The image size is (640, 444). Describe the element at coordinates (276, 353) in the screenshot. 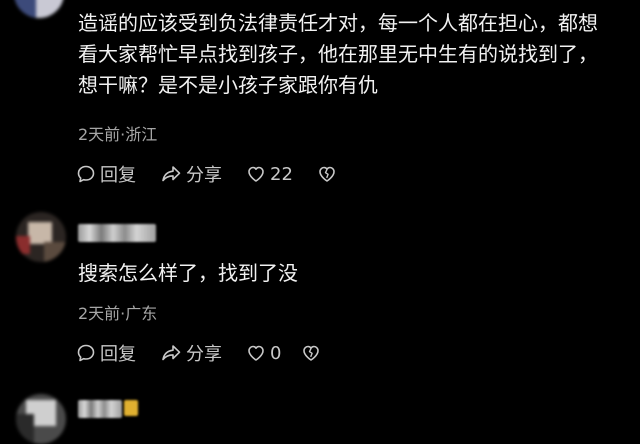

I see `like-count: 0` at that location.